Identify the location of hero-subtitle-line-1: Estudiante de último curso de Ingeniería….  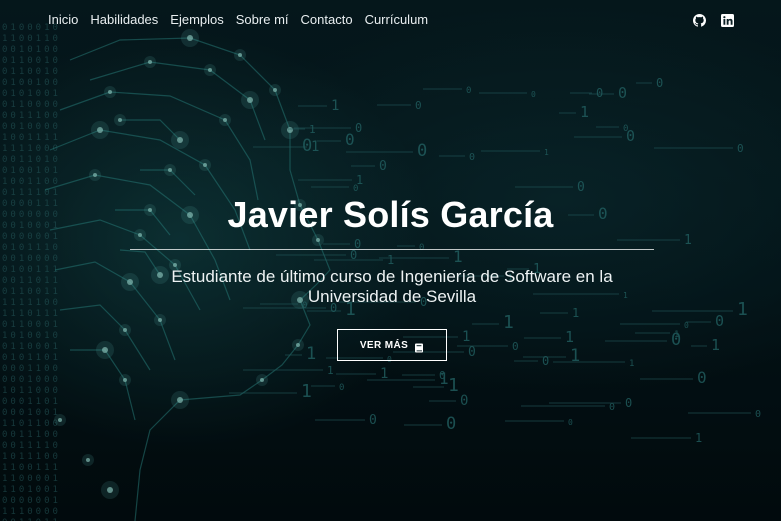
(392, 276).